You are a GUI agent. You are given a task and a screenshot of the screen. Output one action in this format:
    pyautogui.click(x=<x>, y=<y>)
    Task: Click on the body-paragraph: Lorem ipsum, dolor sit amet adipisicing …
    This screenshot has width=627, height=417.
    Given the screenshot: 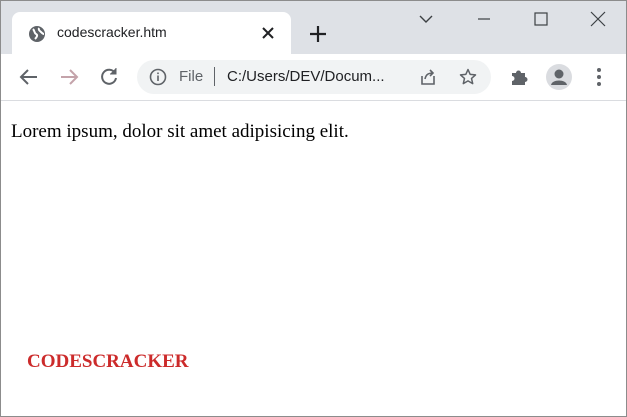 What is the action you would take?
    pyautogui.click(x=180, y=131)
    